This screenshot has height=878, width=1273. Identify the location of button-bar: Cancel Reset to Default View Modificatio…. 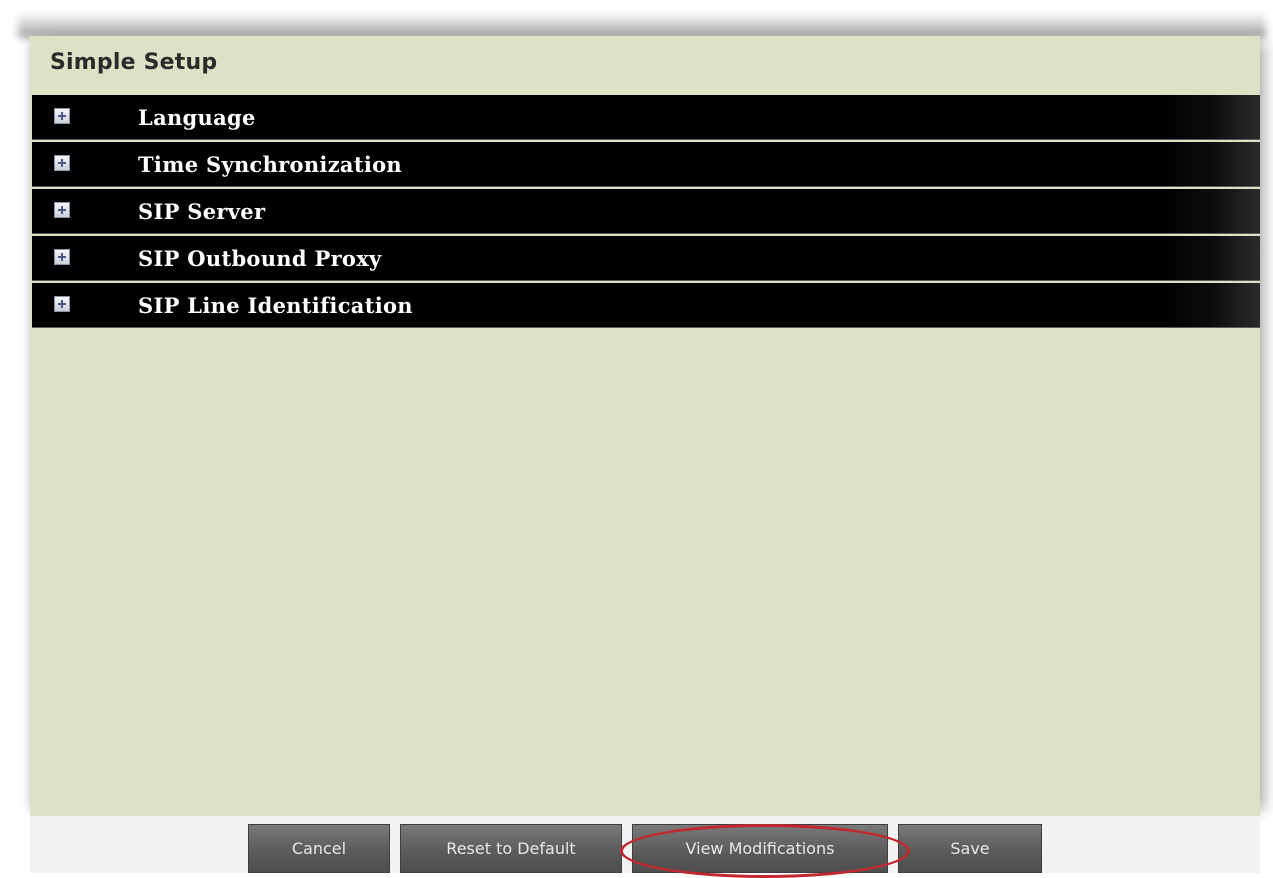
(645, 847).